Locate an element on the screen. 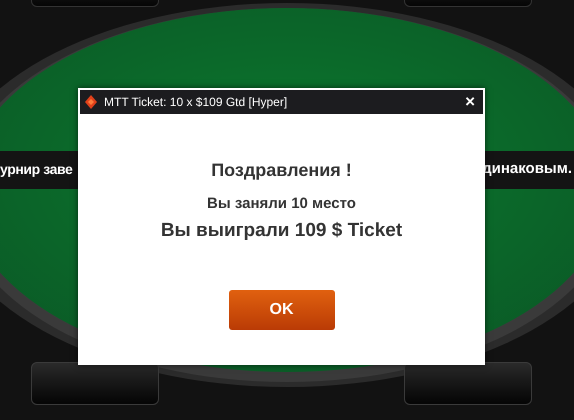  window-title: MTT Ticket: 10 x $109 Gtd [Hyper] is located at coordinates (196, 102).